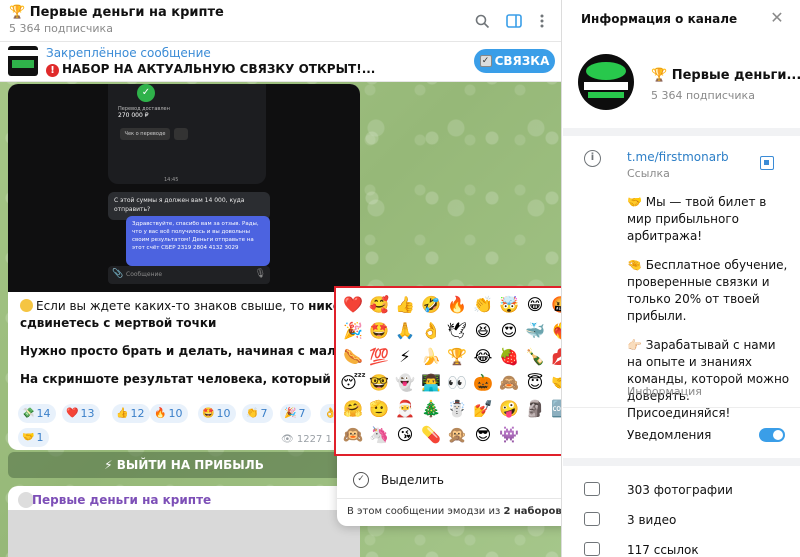 This screenshot has width=800, height=557. What do you see at coordinates (648, 173) in the screenshot?
I see `channel-link-caption: Ссылка` at bounding box center [648, 173].